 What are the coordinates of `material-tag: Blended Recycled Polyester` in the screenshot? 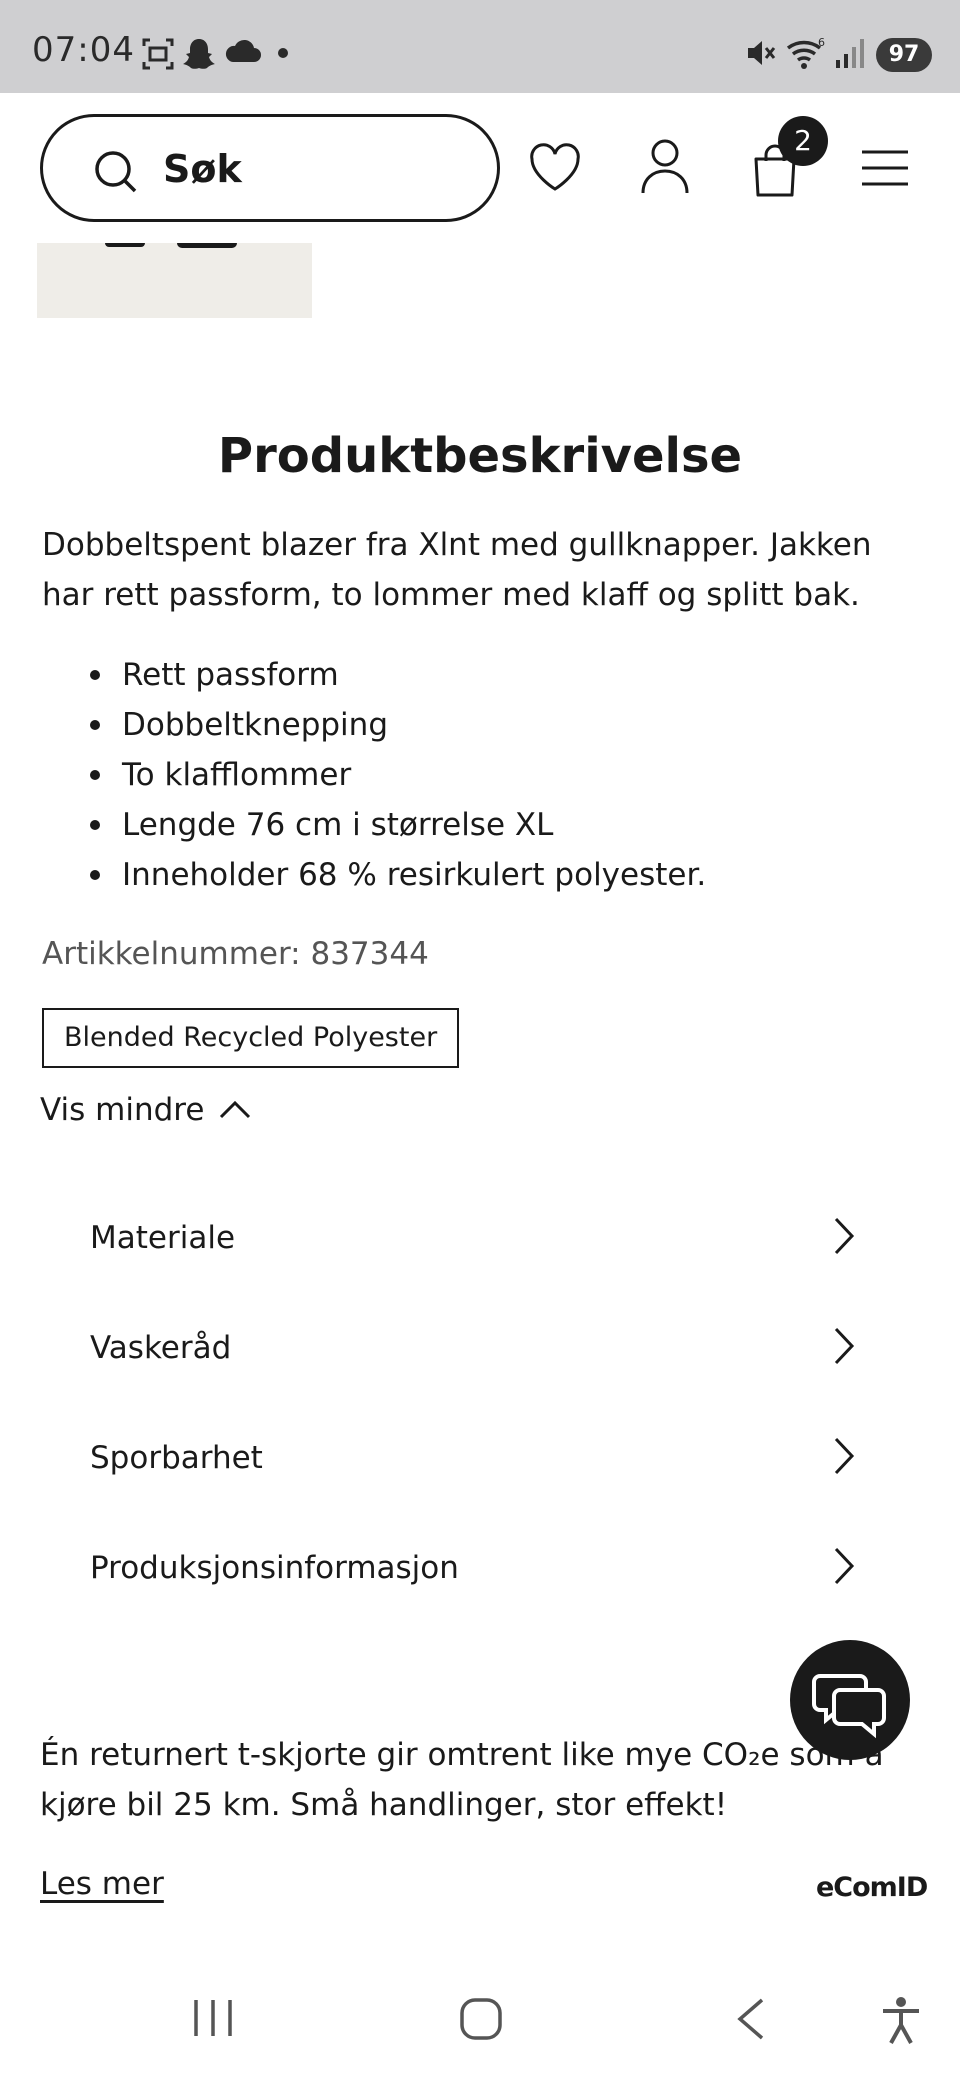 It's located at (251, 1038).